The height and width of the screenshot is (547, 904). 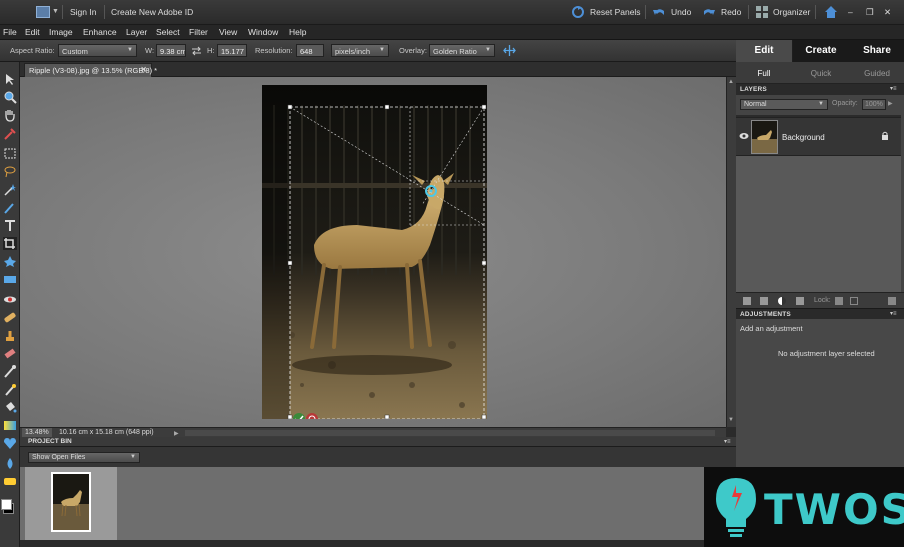 What do you see at coordinates (854, 301) in the screenshot?
I see `lock-all-icon` at bounding box center [854, 301].